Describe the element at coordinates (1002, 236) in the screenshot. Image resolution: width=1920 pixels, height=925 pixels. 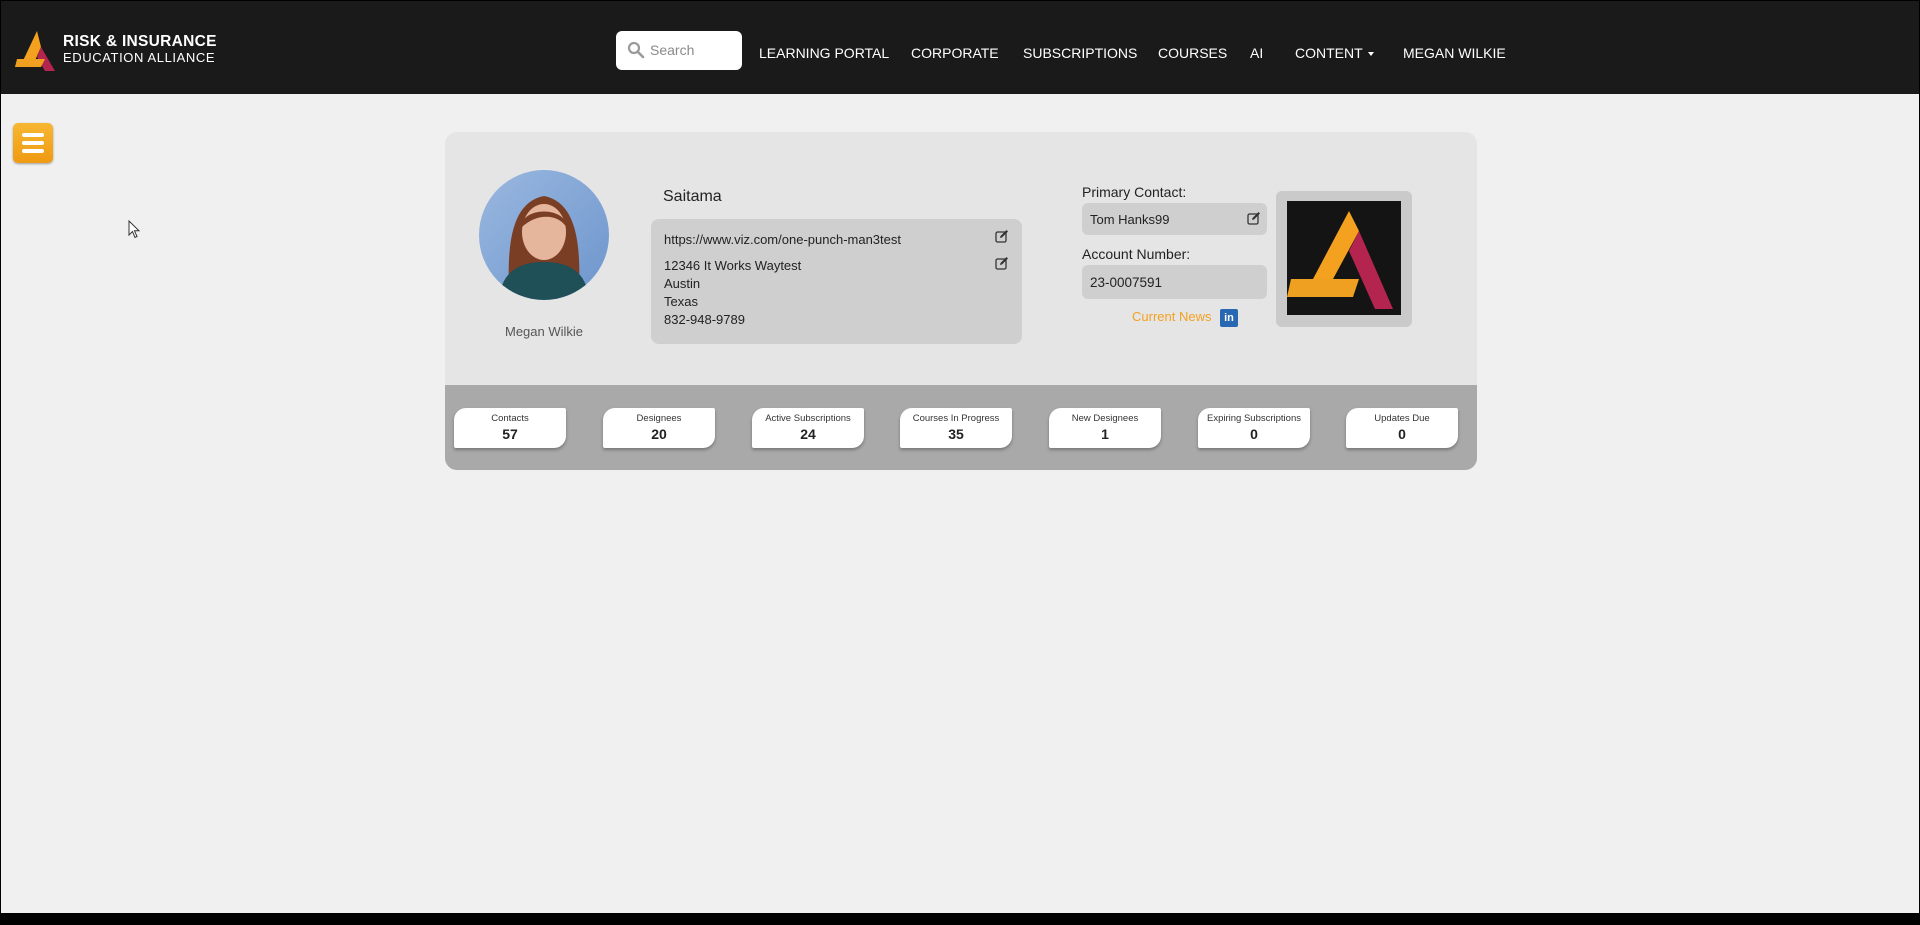
I see `edit-website-icon` at that location.